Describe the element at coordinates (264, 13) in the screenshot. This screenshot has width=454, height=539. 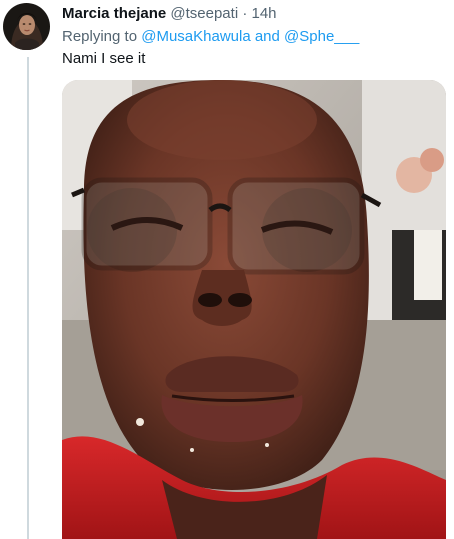
I see `timestamp: 14h` at that location.